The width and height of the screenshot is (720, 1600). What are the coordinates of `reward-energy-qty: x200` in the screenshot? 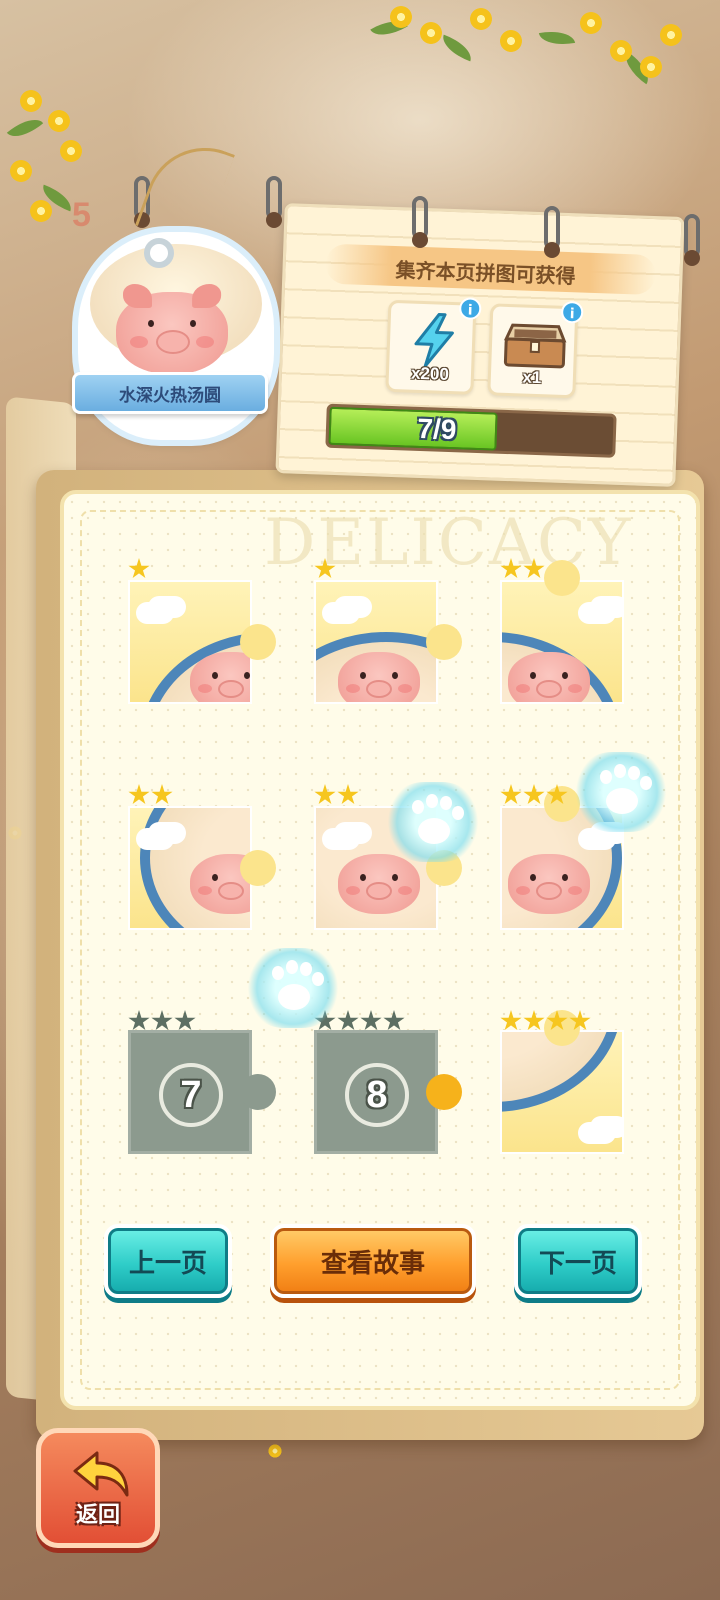 It's located at (430, 373).